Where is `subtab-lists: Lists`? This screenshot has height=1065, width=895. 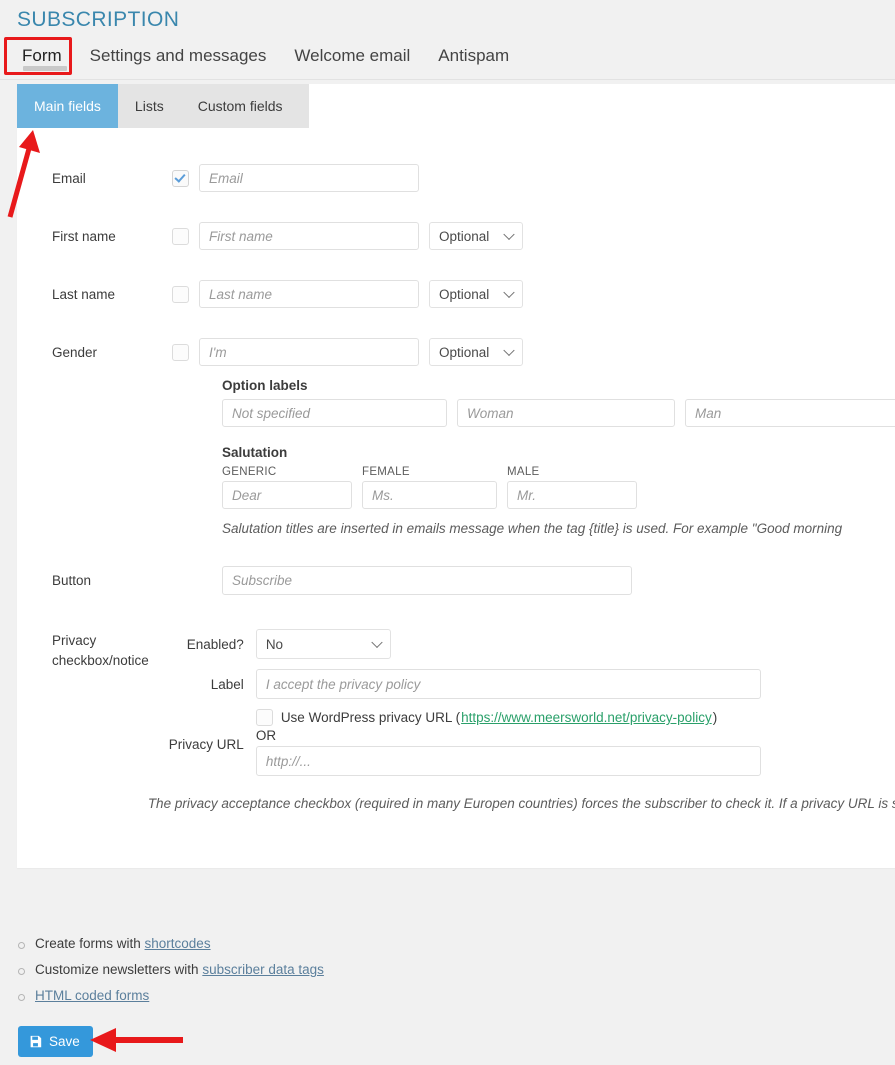 subtab-lists: Lists is located at coordinates (149, 106).